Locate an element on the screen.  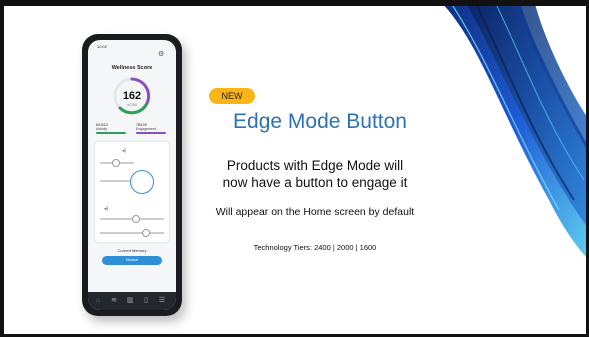
stat-activity: 6/10/10 Activity is located at coordinates (111, 128).